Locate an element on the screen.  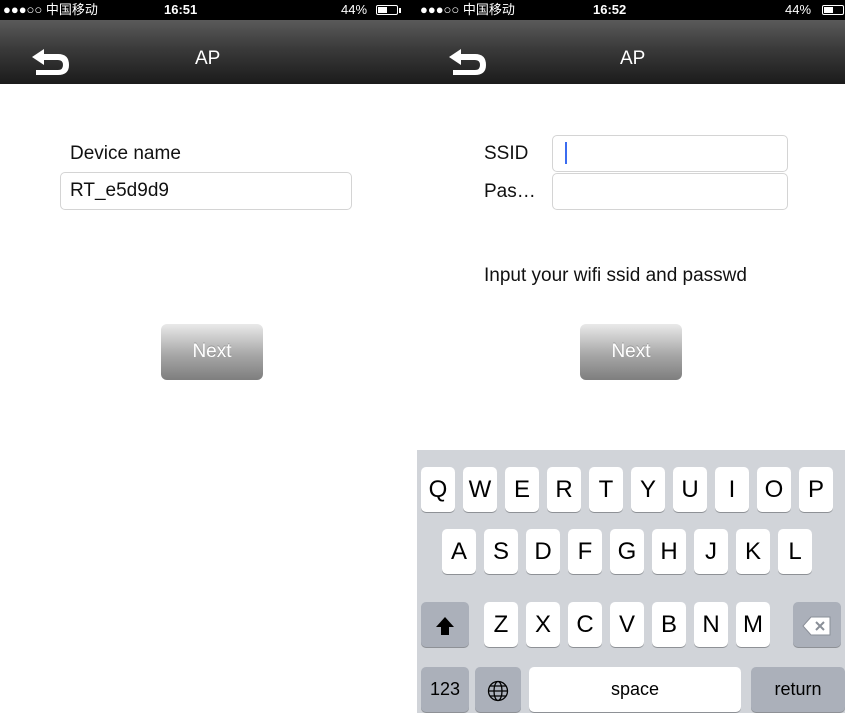
key-j: J is located at coordinates (711, 551).